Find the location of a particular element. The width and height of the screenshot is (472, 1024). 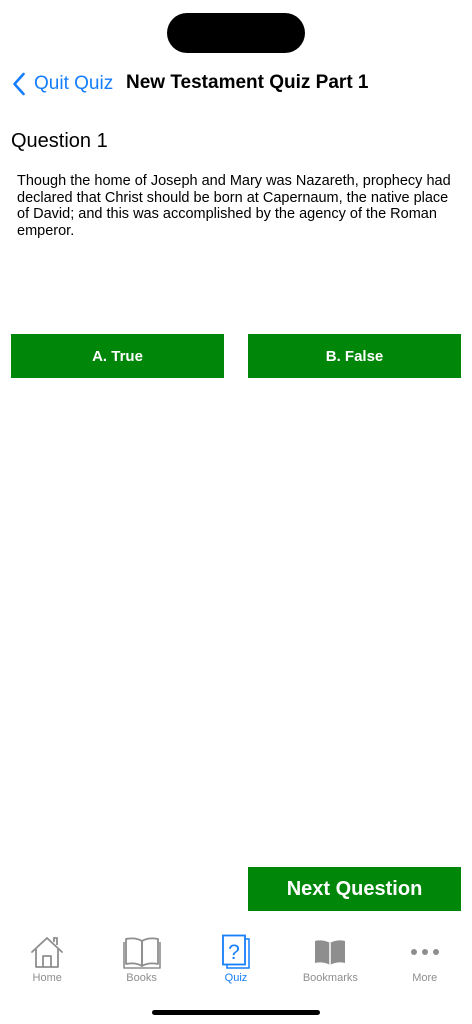

tab-bookmarks-label: Bookmarks is located at coordinates (330, 978).